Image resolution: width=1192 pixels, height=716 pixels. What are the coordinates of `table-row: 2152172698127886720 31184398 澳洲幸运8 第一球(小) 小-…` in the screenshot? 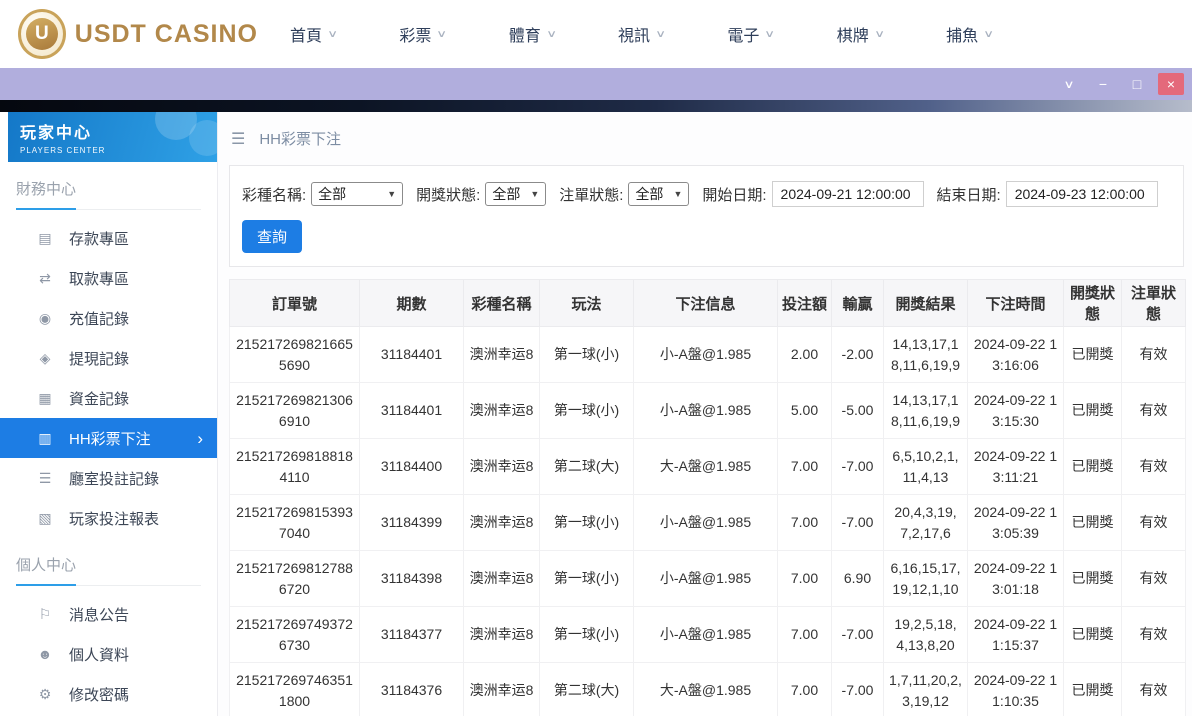 It's located at (707, 578).